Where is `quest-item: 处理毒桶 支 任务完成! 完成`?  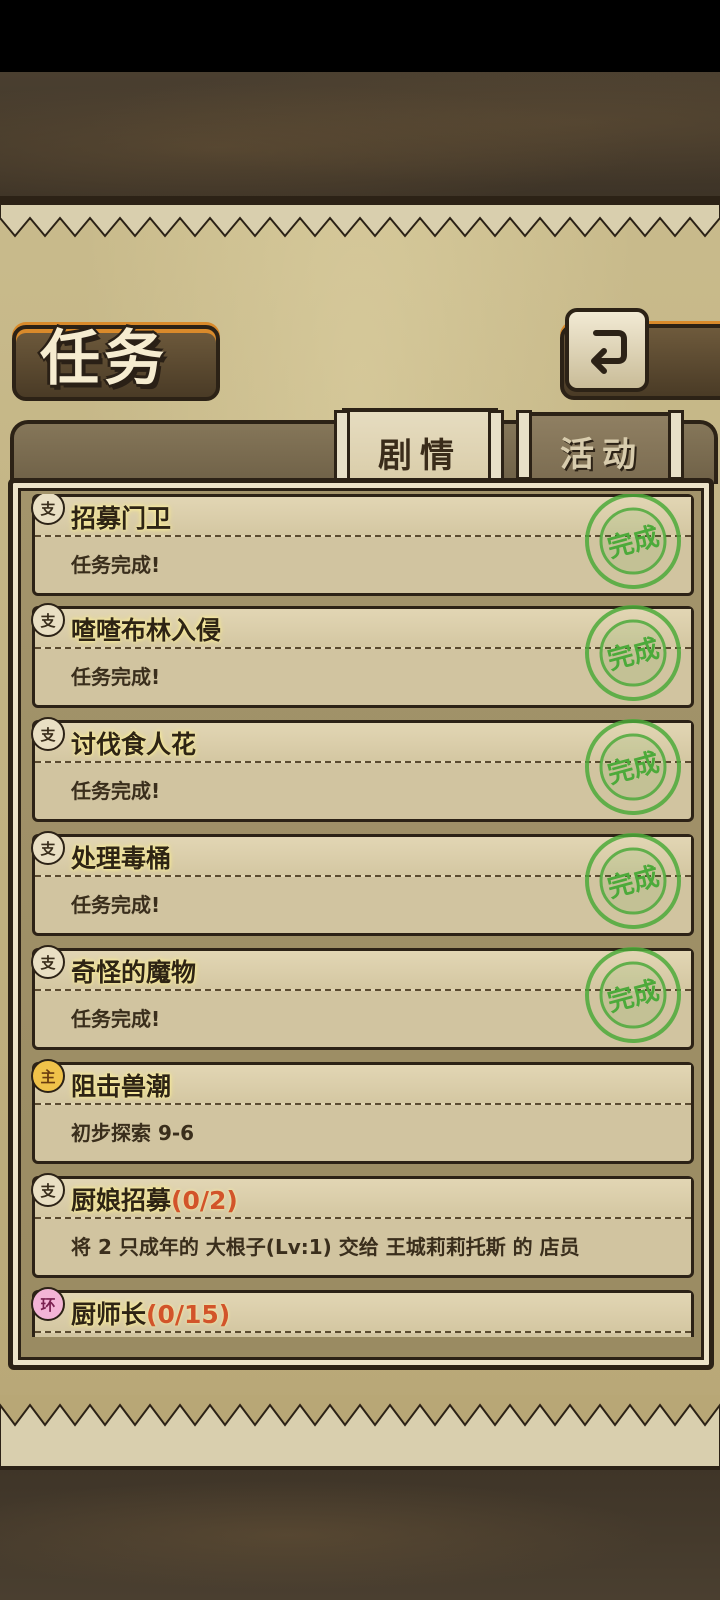
quest-item: 处理毒桶 支 任务完成! 完成 is located at coordinates (362, 883).